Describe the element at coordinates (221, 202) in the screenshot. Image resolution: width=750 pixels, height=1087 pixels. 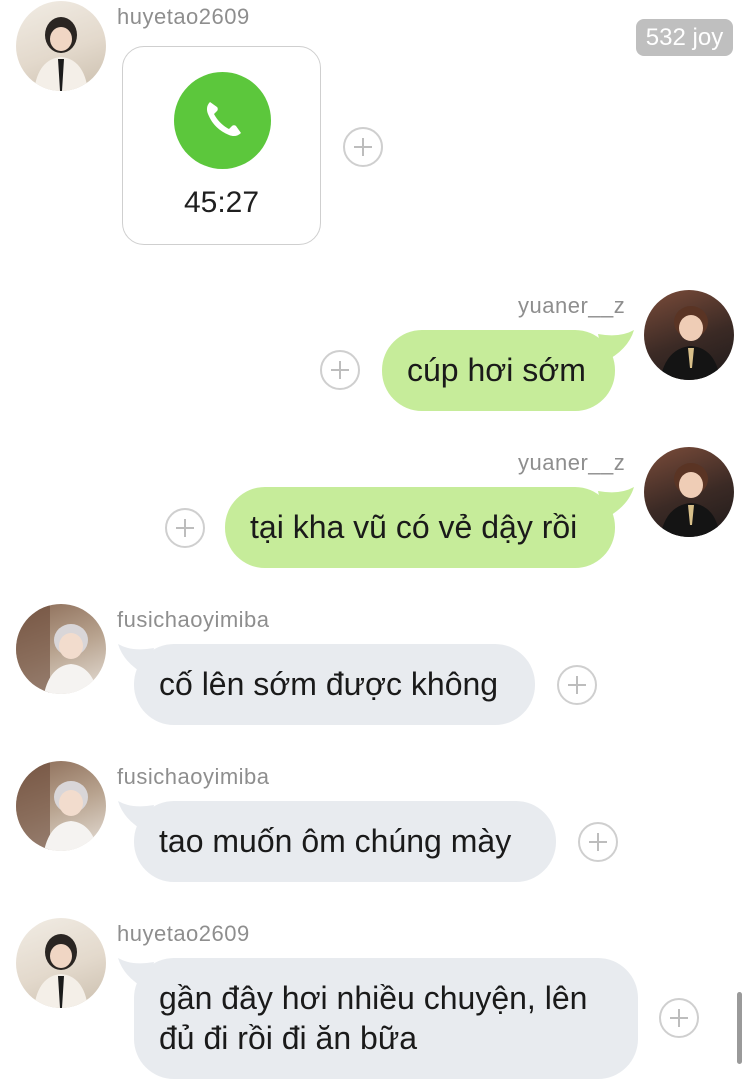
I see `call-duration: 45:27` at that location.